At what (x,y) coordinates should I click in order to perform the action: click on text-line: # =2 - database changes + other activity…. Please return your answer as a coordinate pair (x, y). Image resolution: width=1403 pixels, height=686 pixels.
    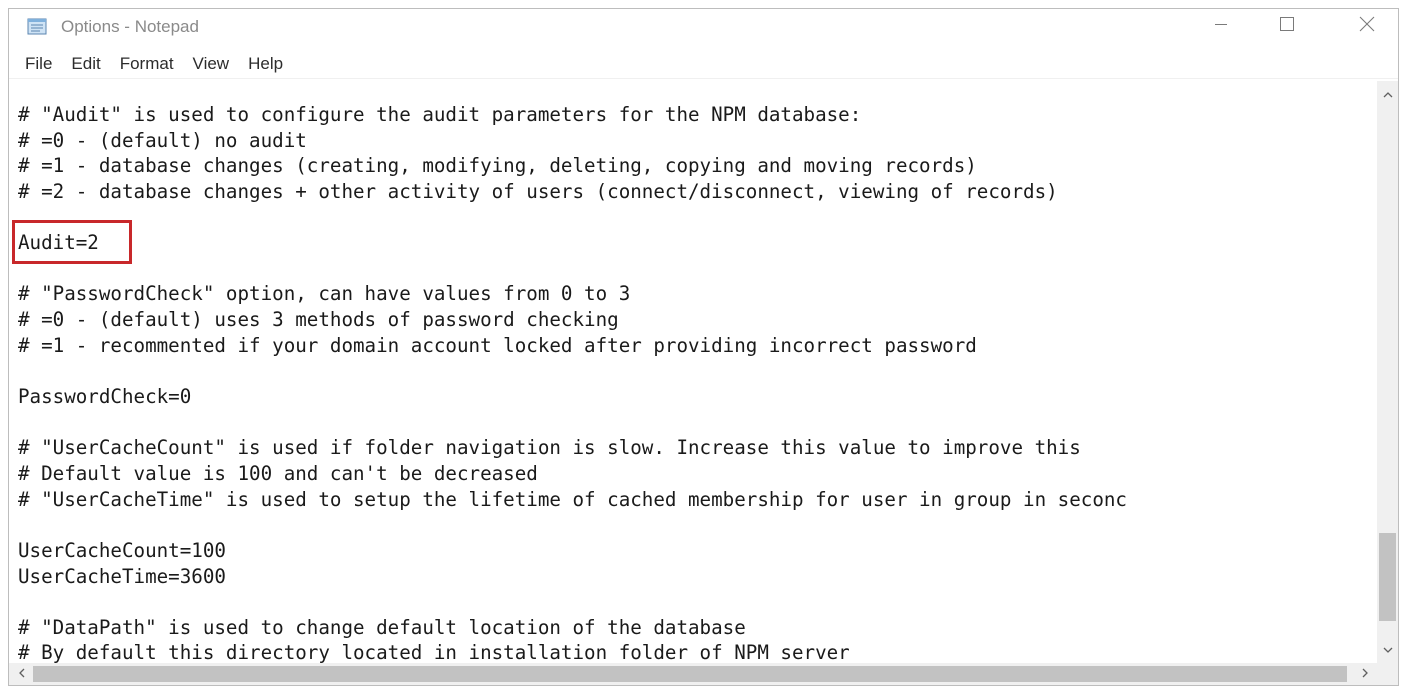
    Looking at the image, I should click on (572, 192).